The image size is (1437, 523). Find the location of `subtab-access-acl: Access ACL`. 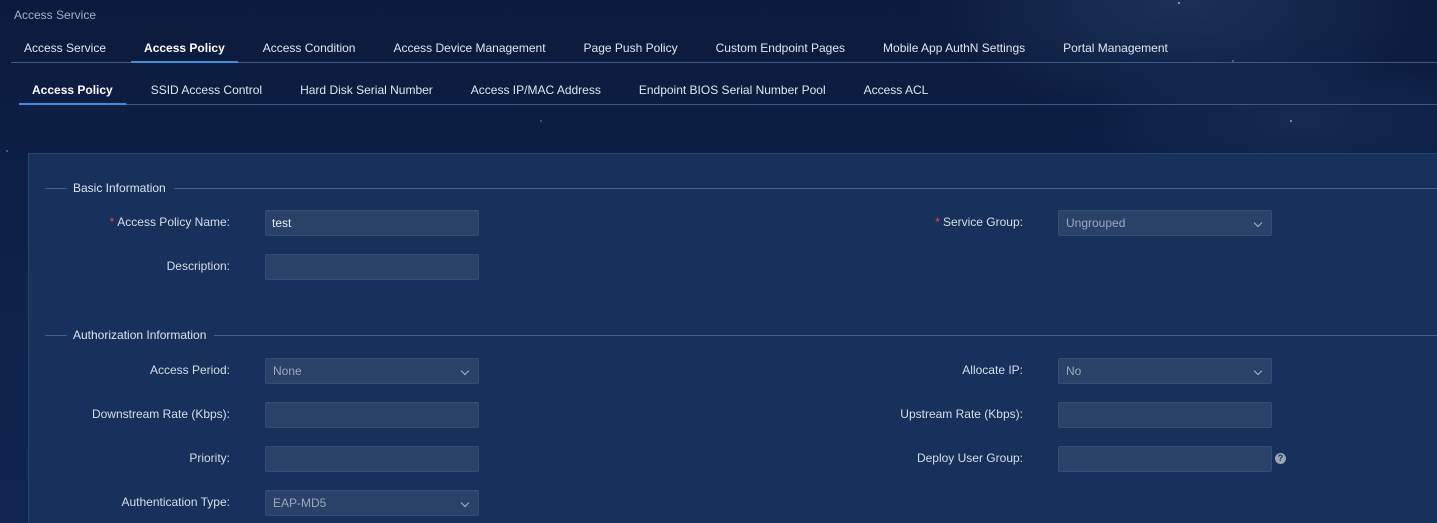

subtab-access-acl: Access ACL is located at coordinates (896, 90).